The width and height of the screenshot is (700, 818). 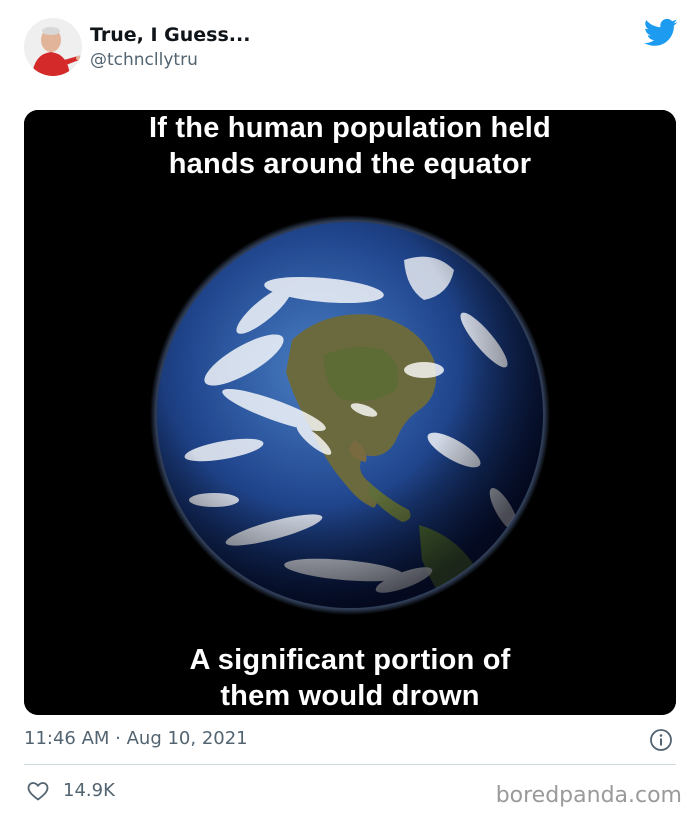 I want to click on info-icon, so click(x=661, y=740).